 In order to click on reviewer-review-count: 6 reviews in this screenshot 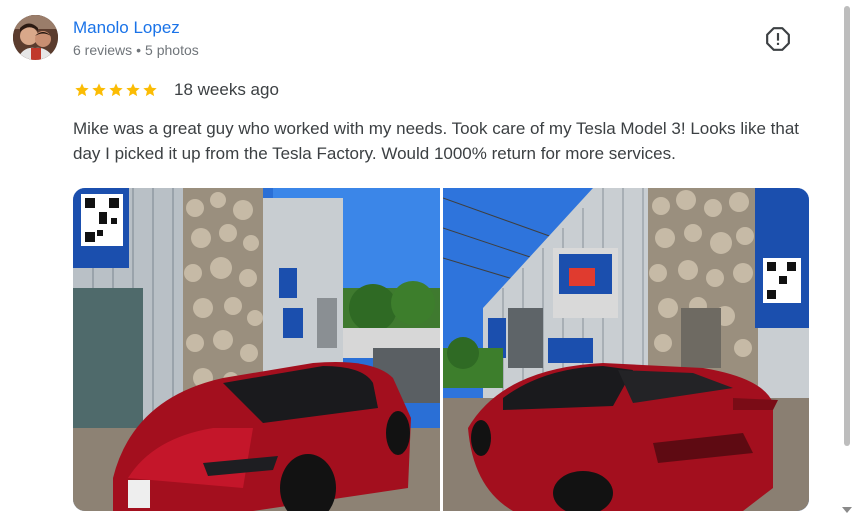, I will do `click(103, 50)`.